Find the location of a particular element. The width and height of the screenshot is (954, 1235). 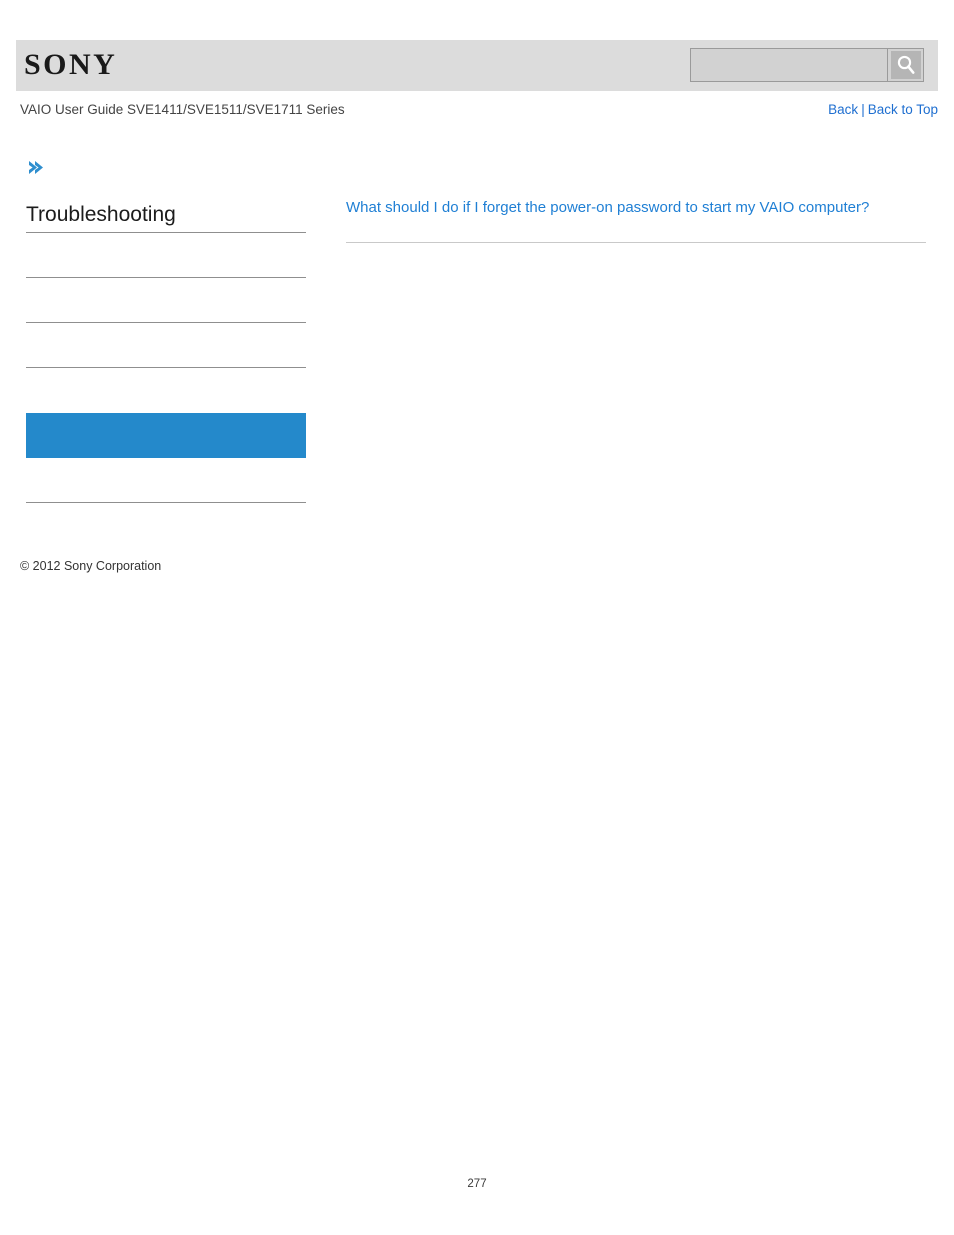

search-input is located at coordinates (789, 65).